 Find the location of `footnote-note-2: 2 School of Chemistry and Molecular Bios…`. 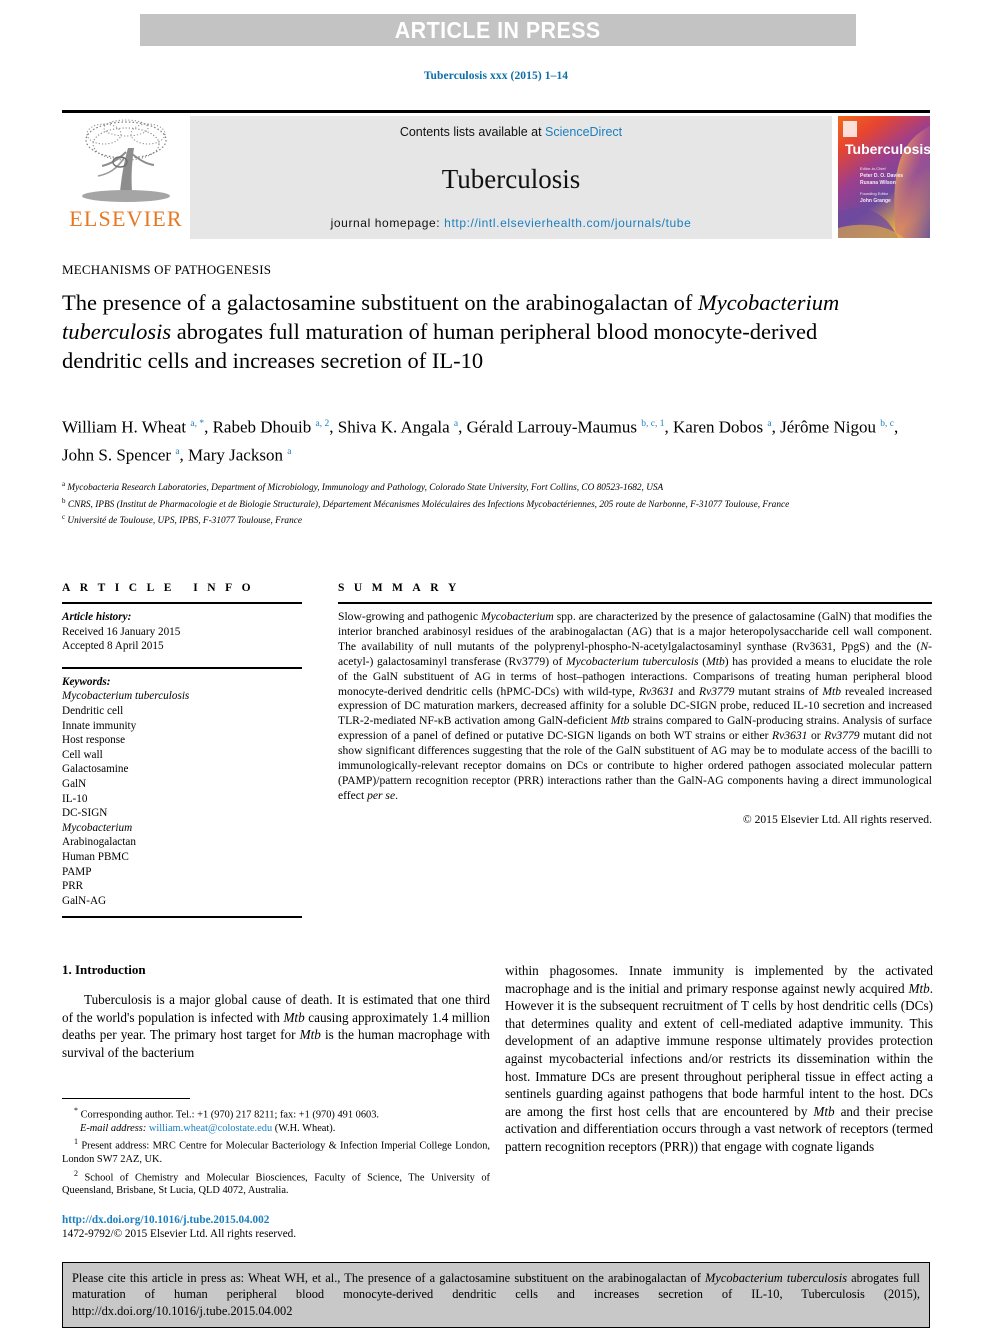

footnote-note-2: 2 School of Chemistry and Molecular Bios… is located at coordinates (276, 1182).